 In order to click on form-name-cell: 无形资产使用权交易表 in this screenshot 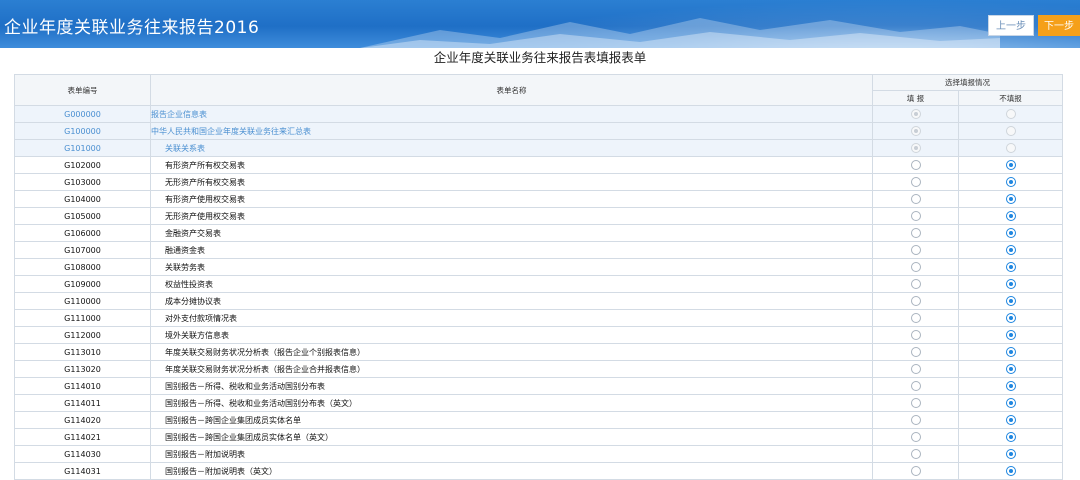, I will do `click(511, 216)`.